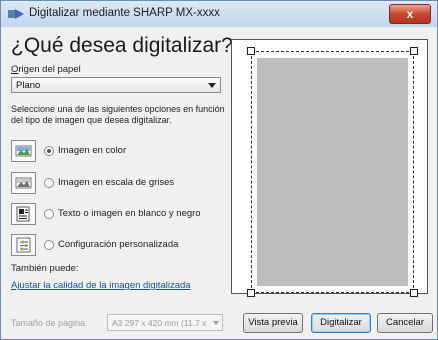  I want to click on paper-source-value: Plano, so click(28, 85).